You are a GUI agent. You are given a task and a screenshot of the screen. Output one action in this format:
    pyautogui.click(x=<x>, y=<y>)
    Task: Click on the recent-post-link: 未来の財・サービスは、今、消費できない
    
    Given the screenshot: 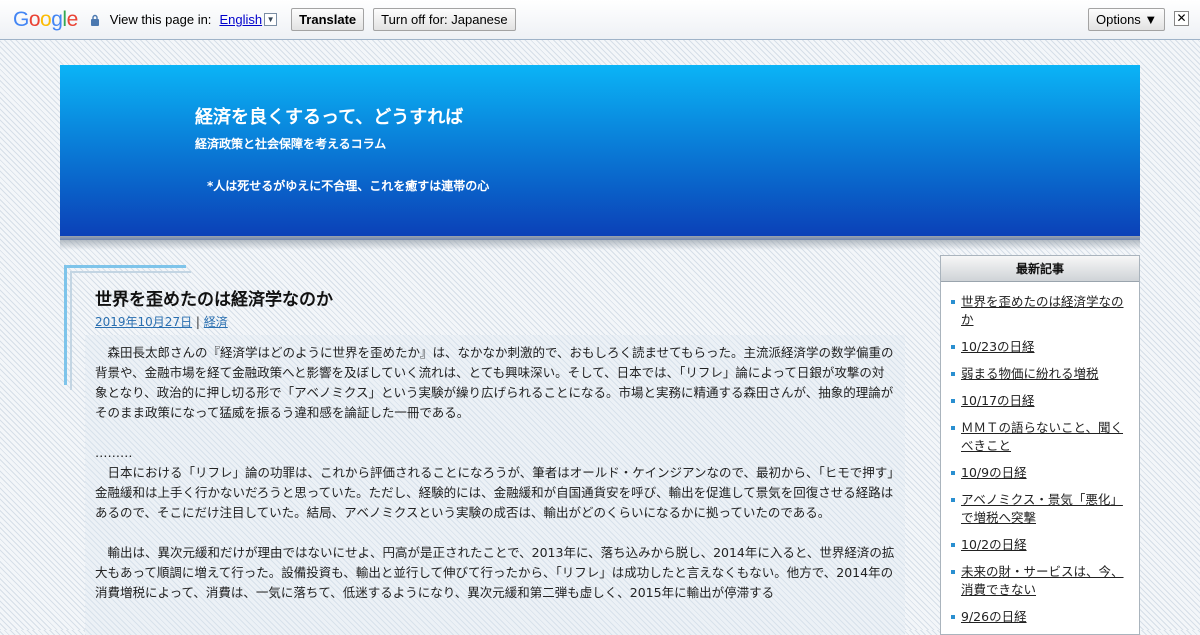 What is the action you would take?
    pyautogui.click(x=1042, y=580)
    